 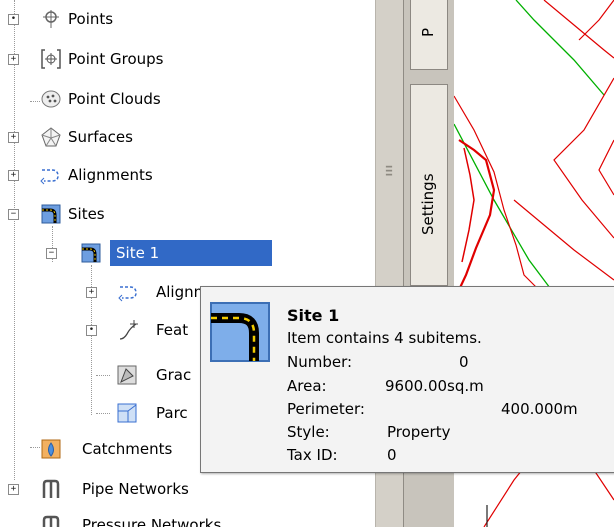 What do you see at coordinates (191, 253) in the screenshot?
I see `tree-item-label: Site 1` at bounding box center [191, 253].